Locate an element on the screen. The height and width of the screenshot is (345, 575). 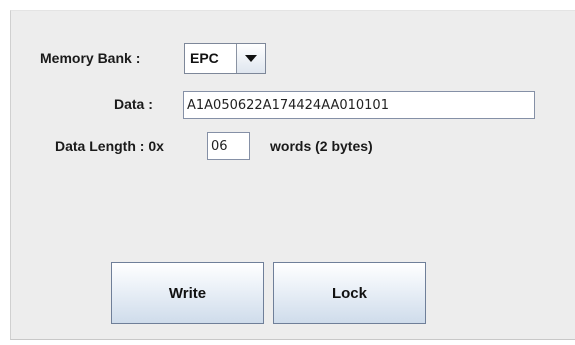
memory-bank-selected-value: EPC is located at coordinates (204, 58).